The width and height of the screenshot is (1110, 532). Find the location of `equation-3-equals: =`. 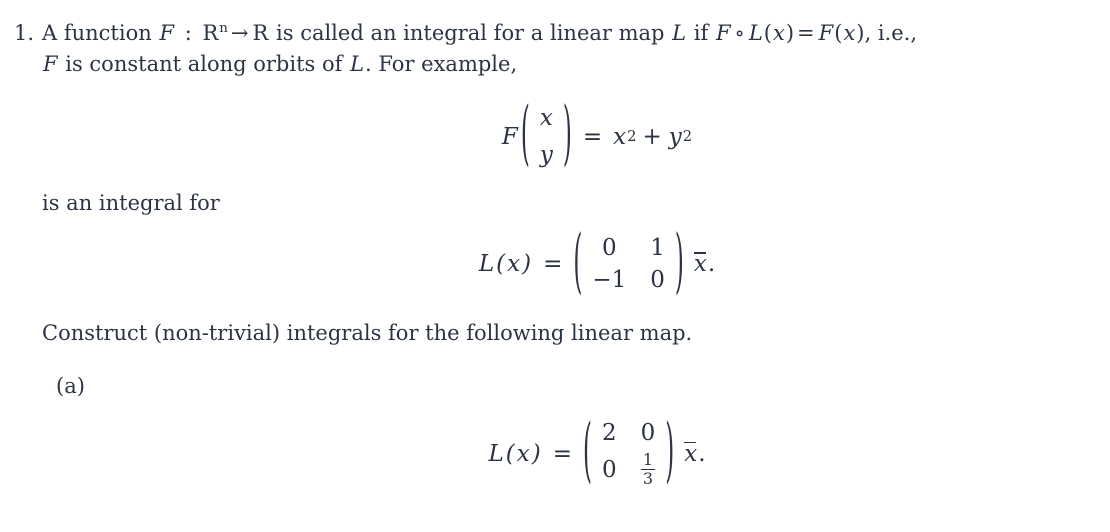

equation-3-equals: = is located at coordinates (562, 453).